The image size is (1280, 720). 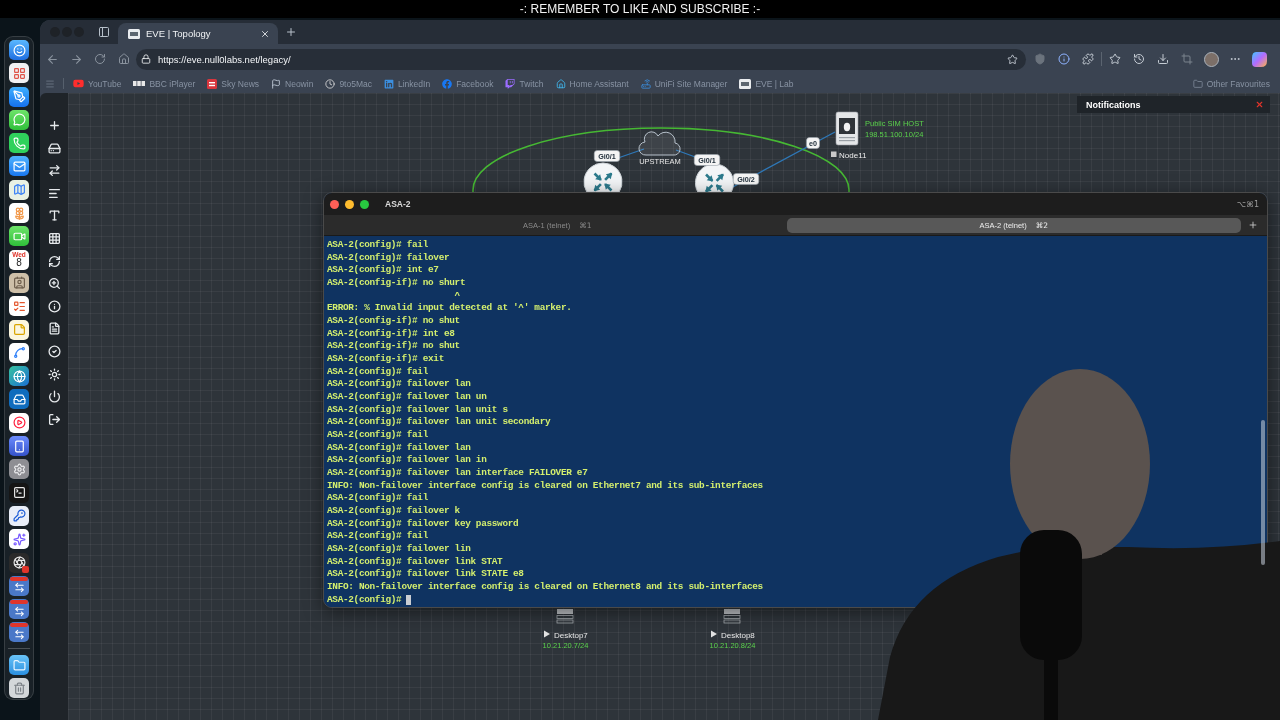 What do you see at coordinates (603, 177) in the screenshot?
I see `router-icon` at bounding box center [603, 177].